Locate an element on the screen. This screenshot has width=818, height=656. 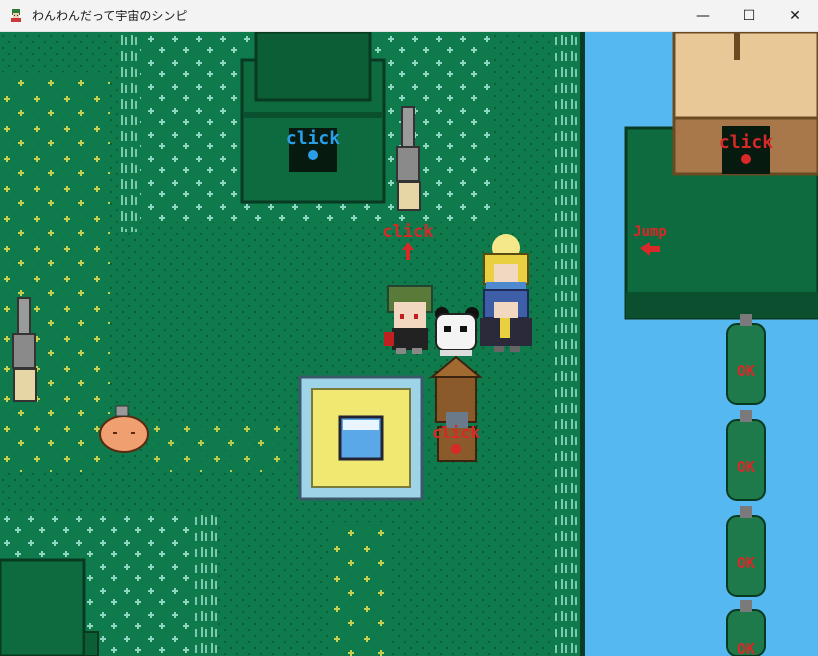
yellow-flowers-left is located at coordinates (55, 272).